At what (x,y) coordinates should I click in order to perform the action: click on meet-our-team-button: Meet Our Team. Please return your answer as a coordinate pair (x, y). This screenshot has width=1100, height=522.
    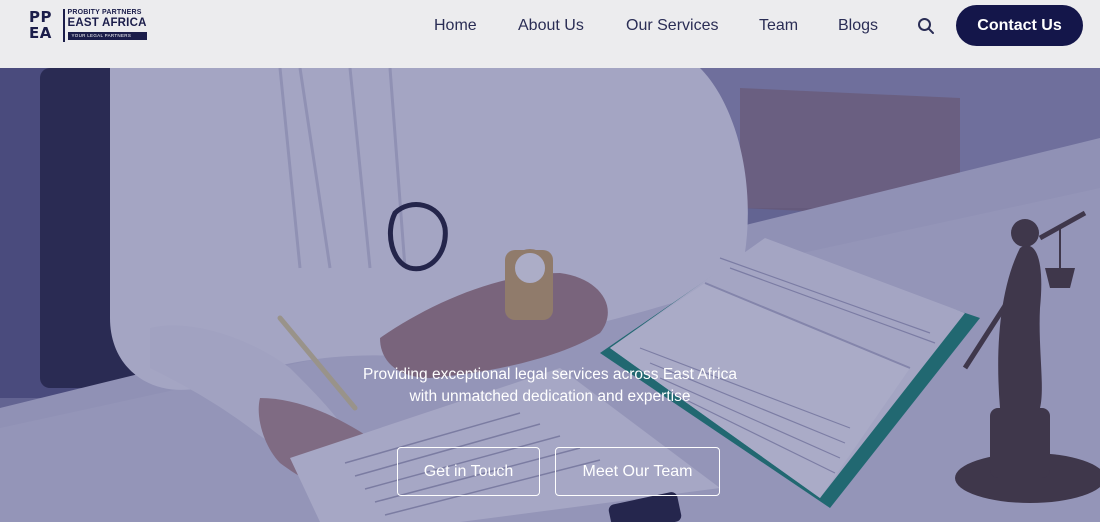
    Looking at the image, I should click on (637, 471).